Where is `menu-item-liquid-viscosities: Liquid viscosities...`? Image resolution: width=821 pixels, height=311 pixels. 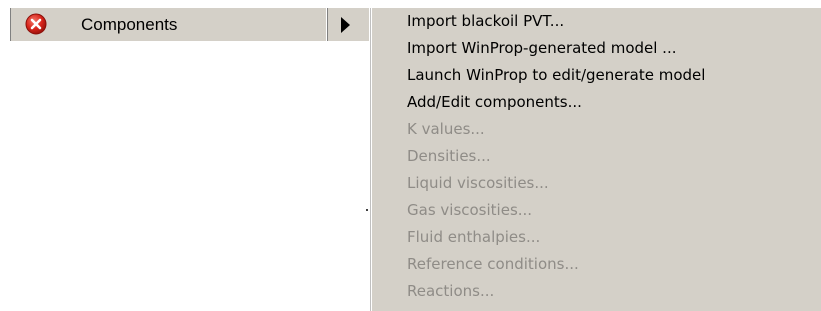 menu-item-liquid-viscosities: Liquid viscosities... is located at coordinates (478, 183).